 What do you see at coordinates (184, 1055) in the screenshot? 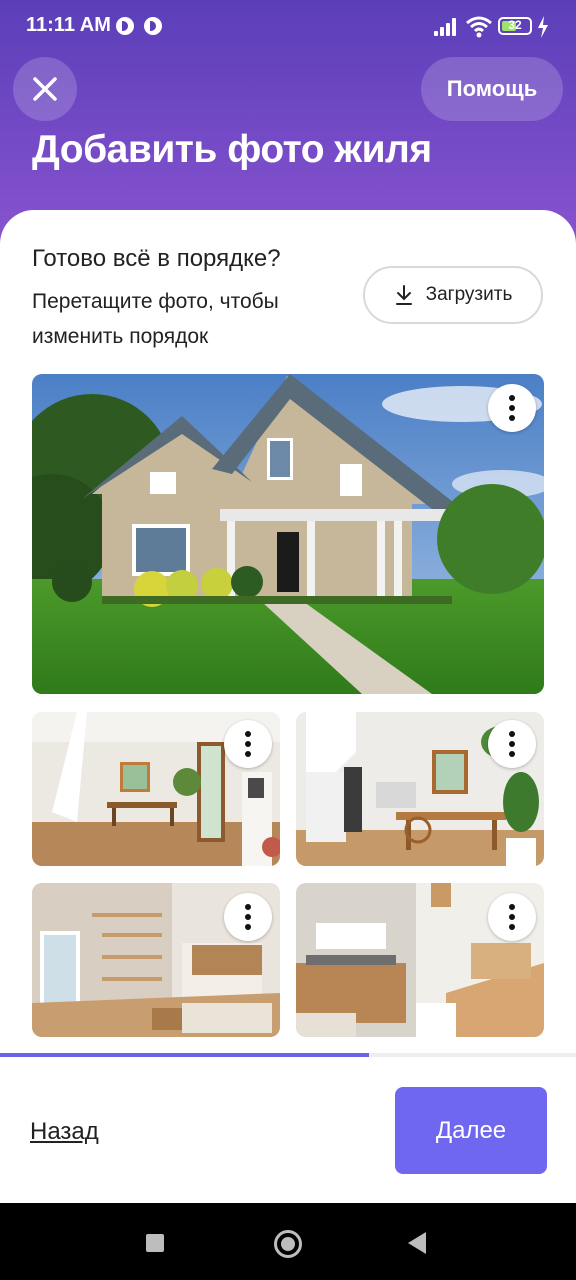
I see `progress-fill` at bounding box center [184, 1055].